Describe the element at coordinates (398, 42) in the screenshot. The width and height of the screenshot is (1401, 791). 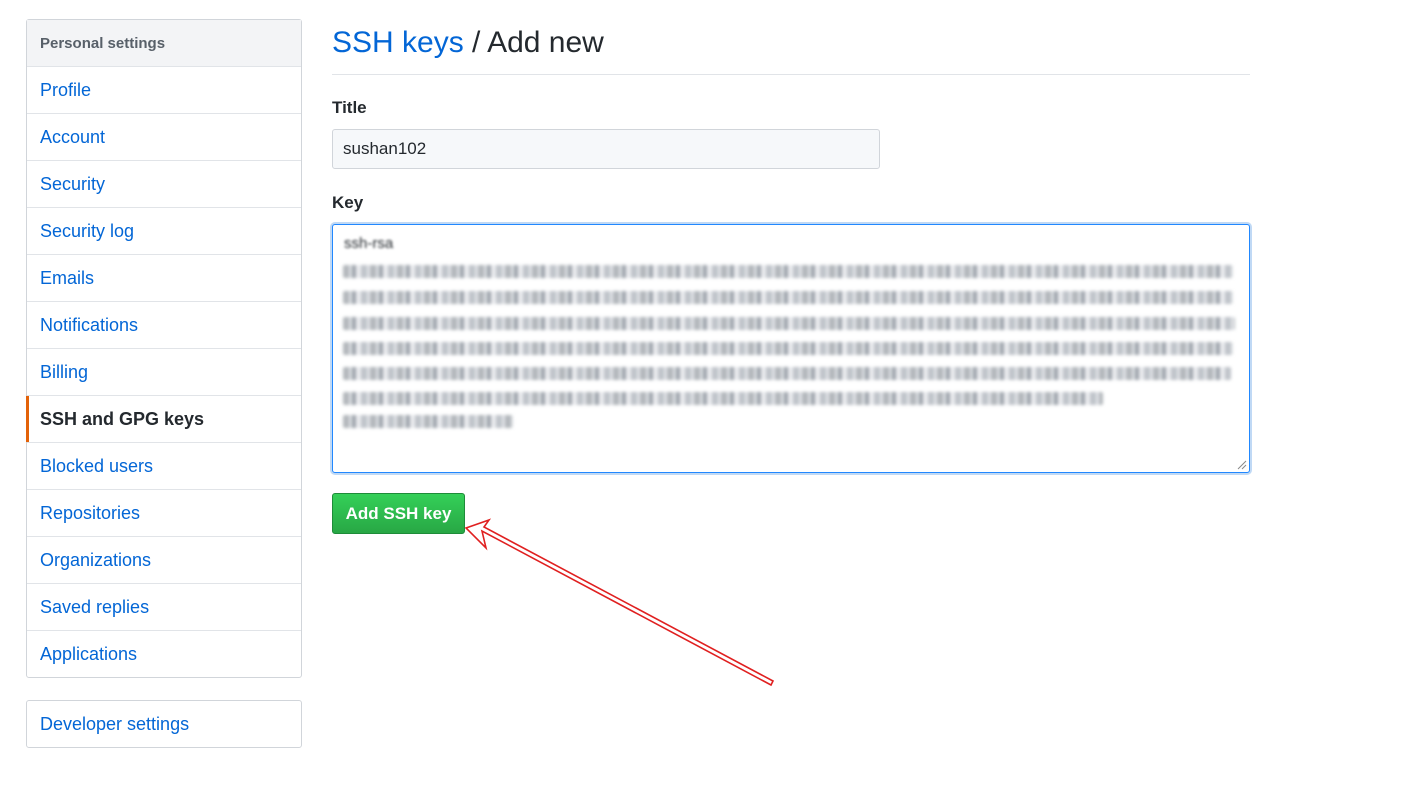
I see `breadcrumb-ssh-keys-link: SSH keys` at that location.